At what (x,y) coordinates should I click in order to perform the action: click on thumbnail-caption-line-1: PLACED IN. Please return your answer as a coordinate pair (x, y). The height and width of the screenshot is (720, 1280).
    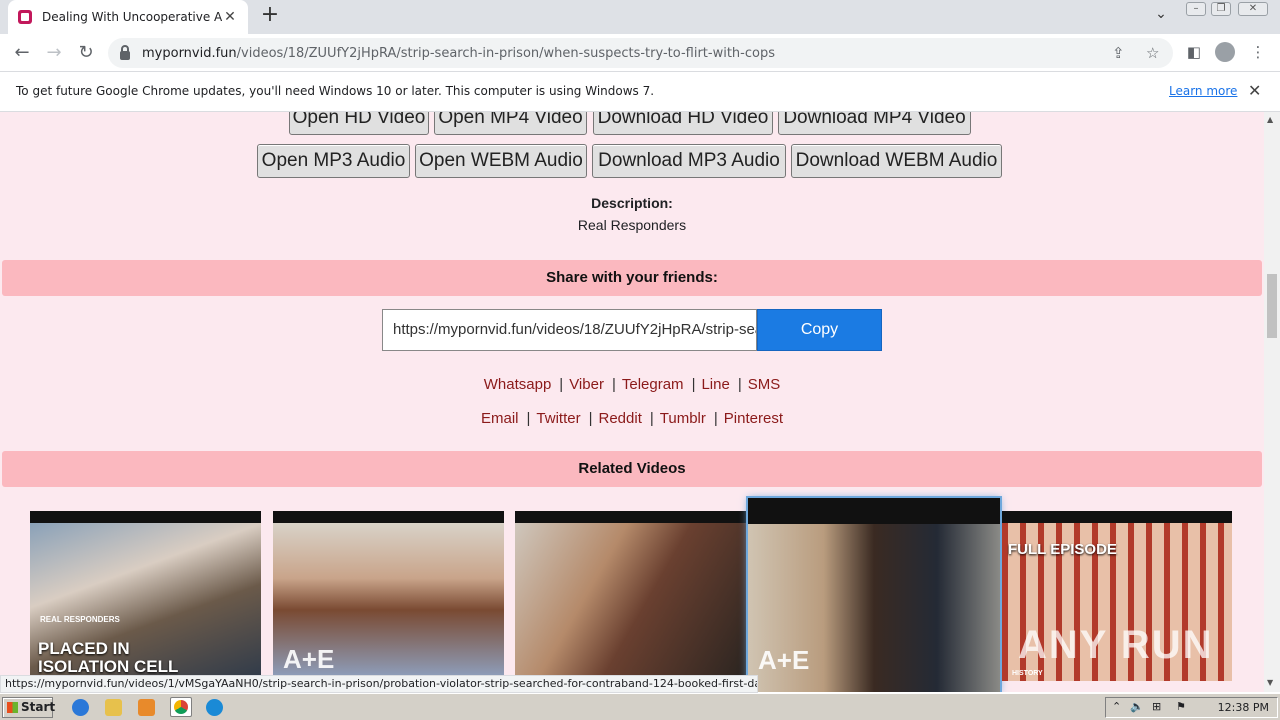
    Looking at the image, I should click on (84, 648).